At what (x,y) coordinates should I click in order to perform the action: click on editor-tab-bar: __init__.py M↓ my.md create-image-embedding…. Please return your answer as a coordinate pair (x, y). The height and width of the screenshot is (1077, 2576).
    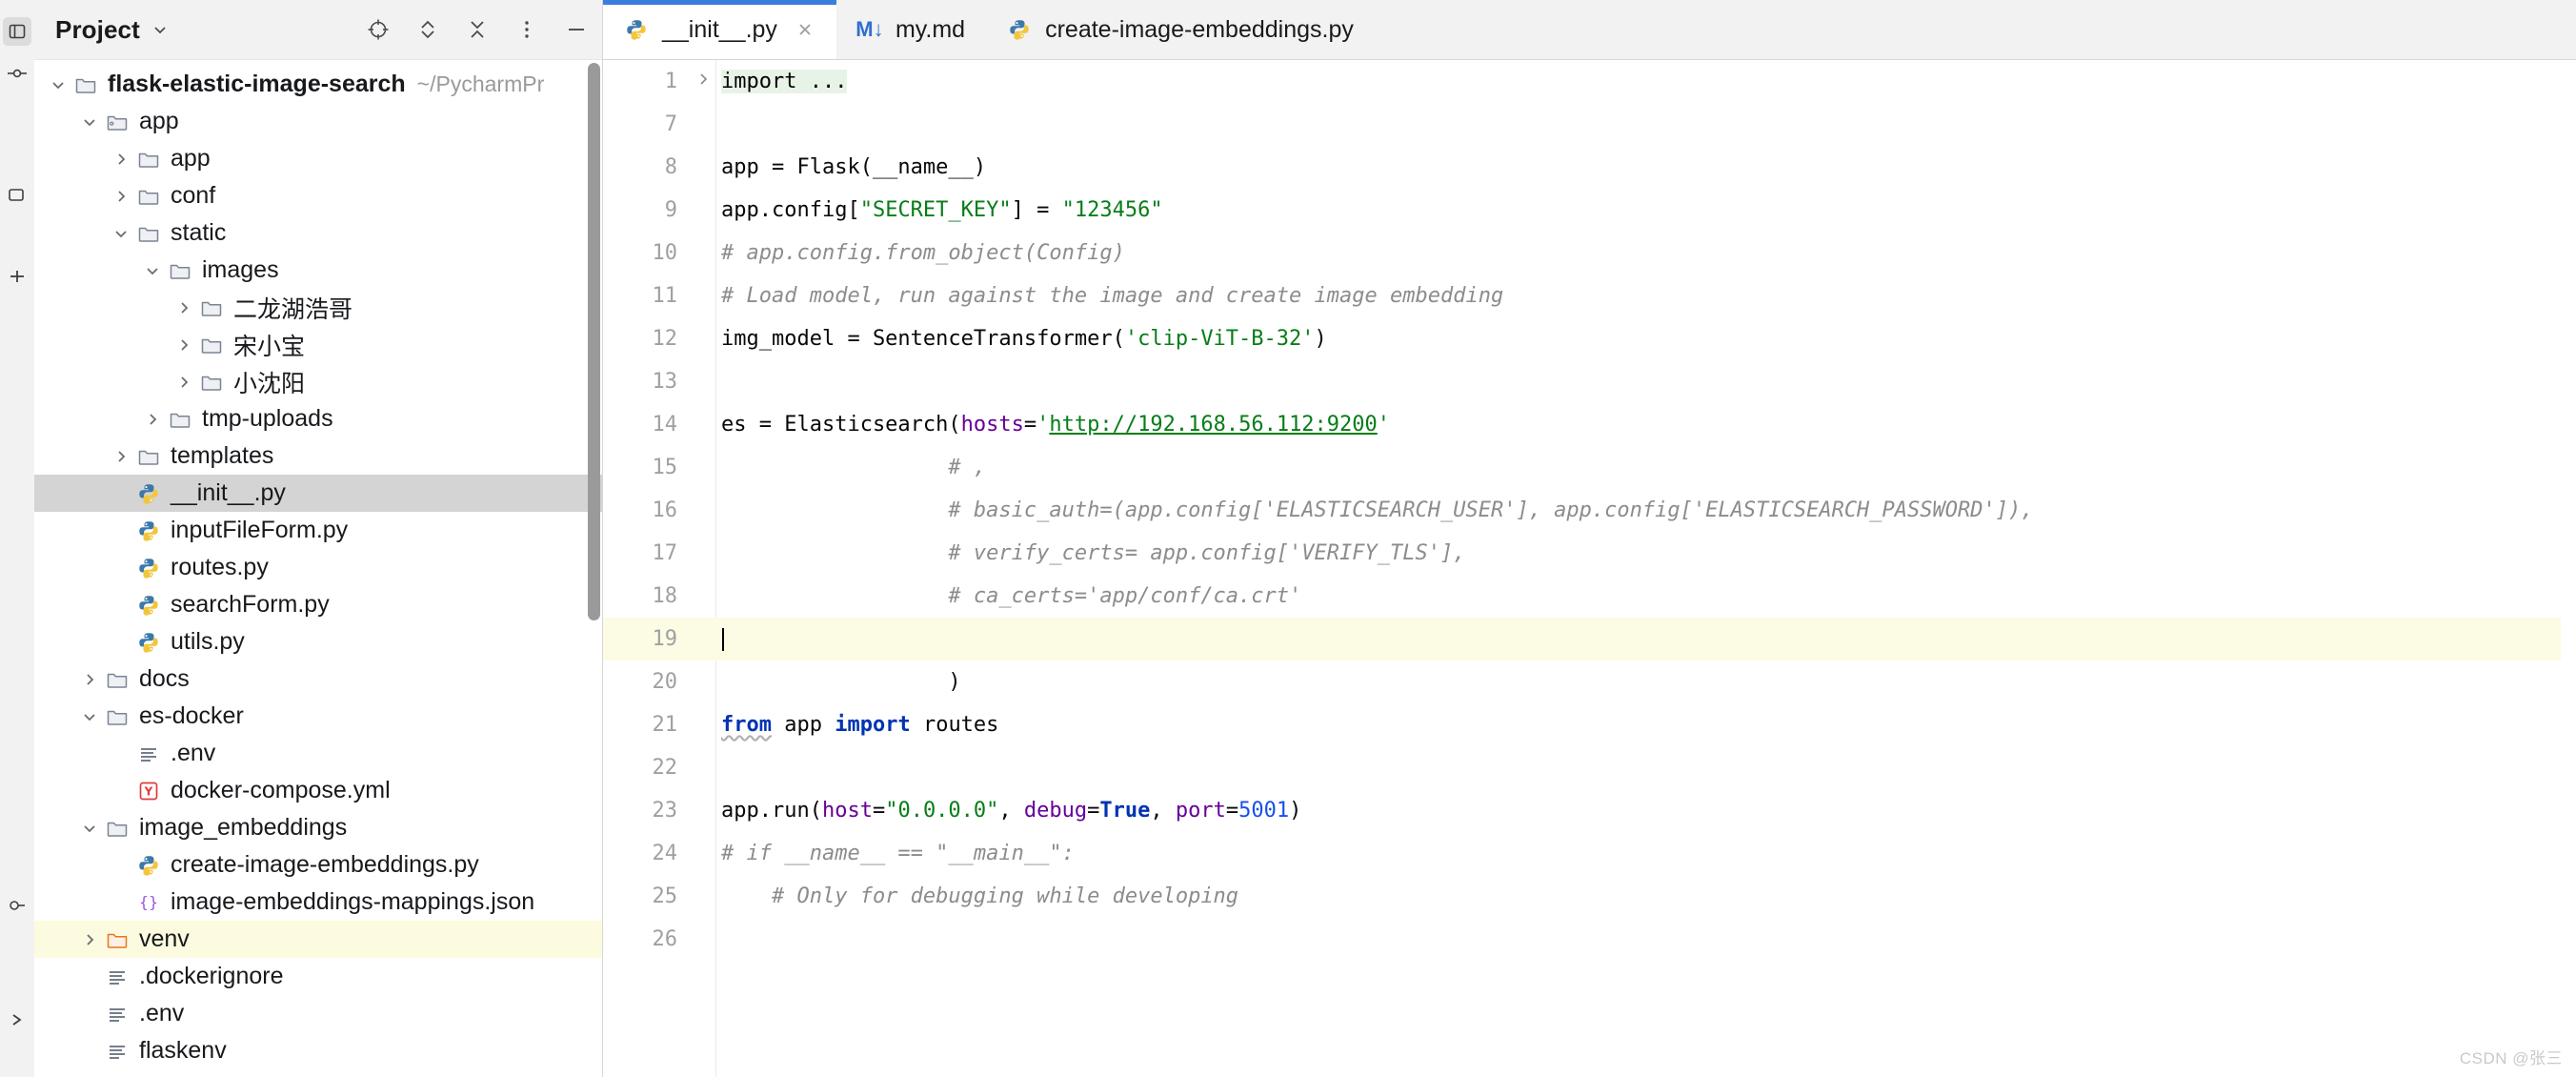
    Looking at the image, I should click on (1589, 30).